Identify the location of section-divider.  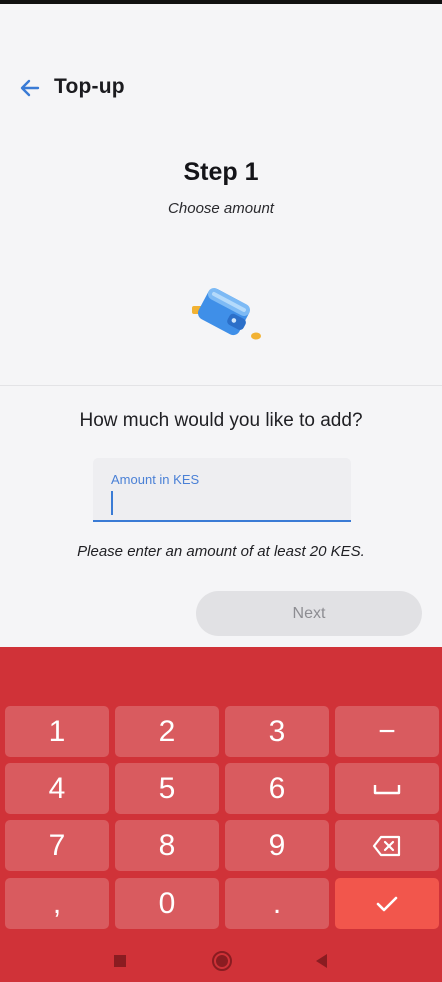
(221, 385).